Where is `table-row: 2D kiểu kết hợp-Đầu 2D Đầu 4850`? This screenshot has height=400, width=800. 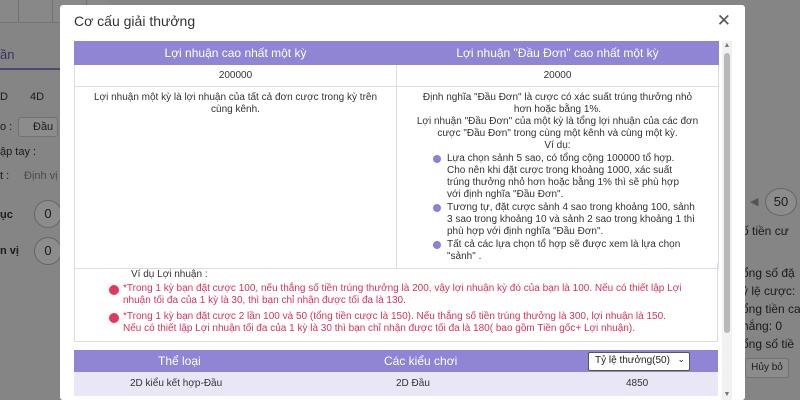
table-row: 2D kiểu kết hợp-Đầu 2D Đầu 4850 is located at coordinates (396, 384).